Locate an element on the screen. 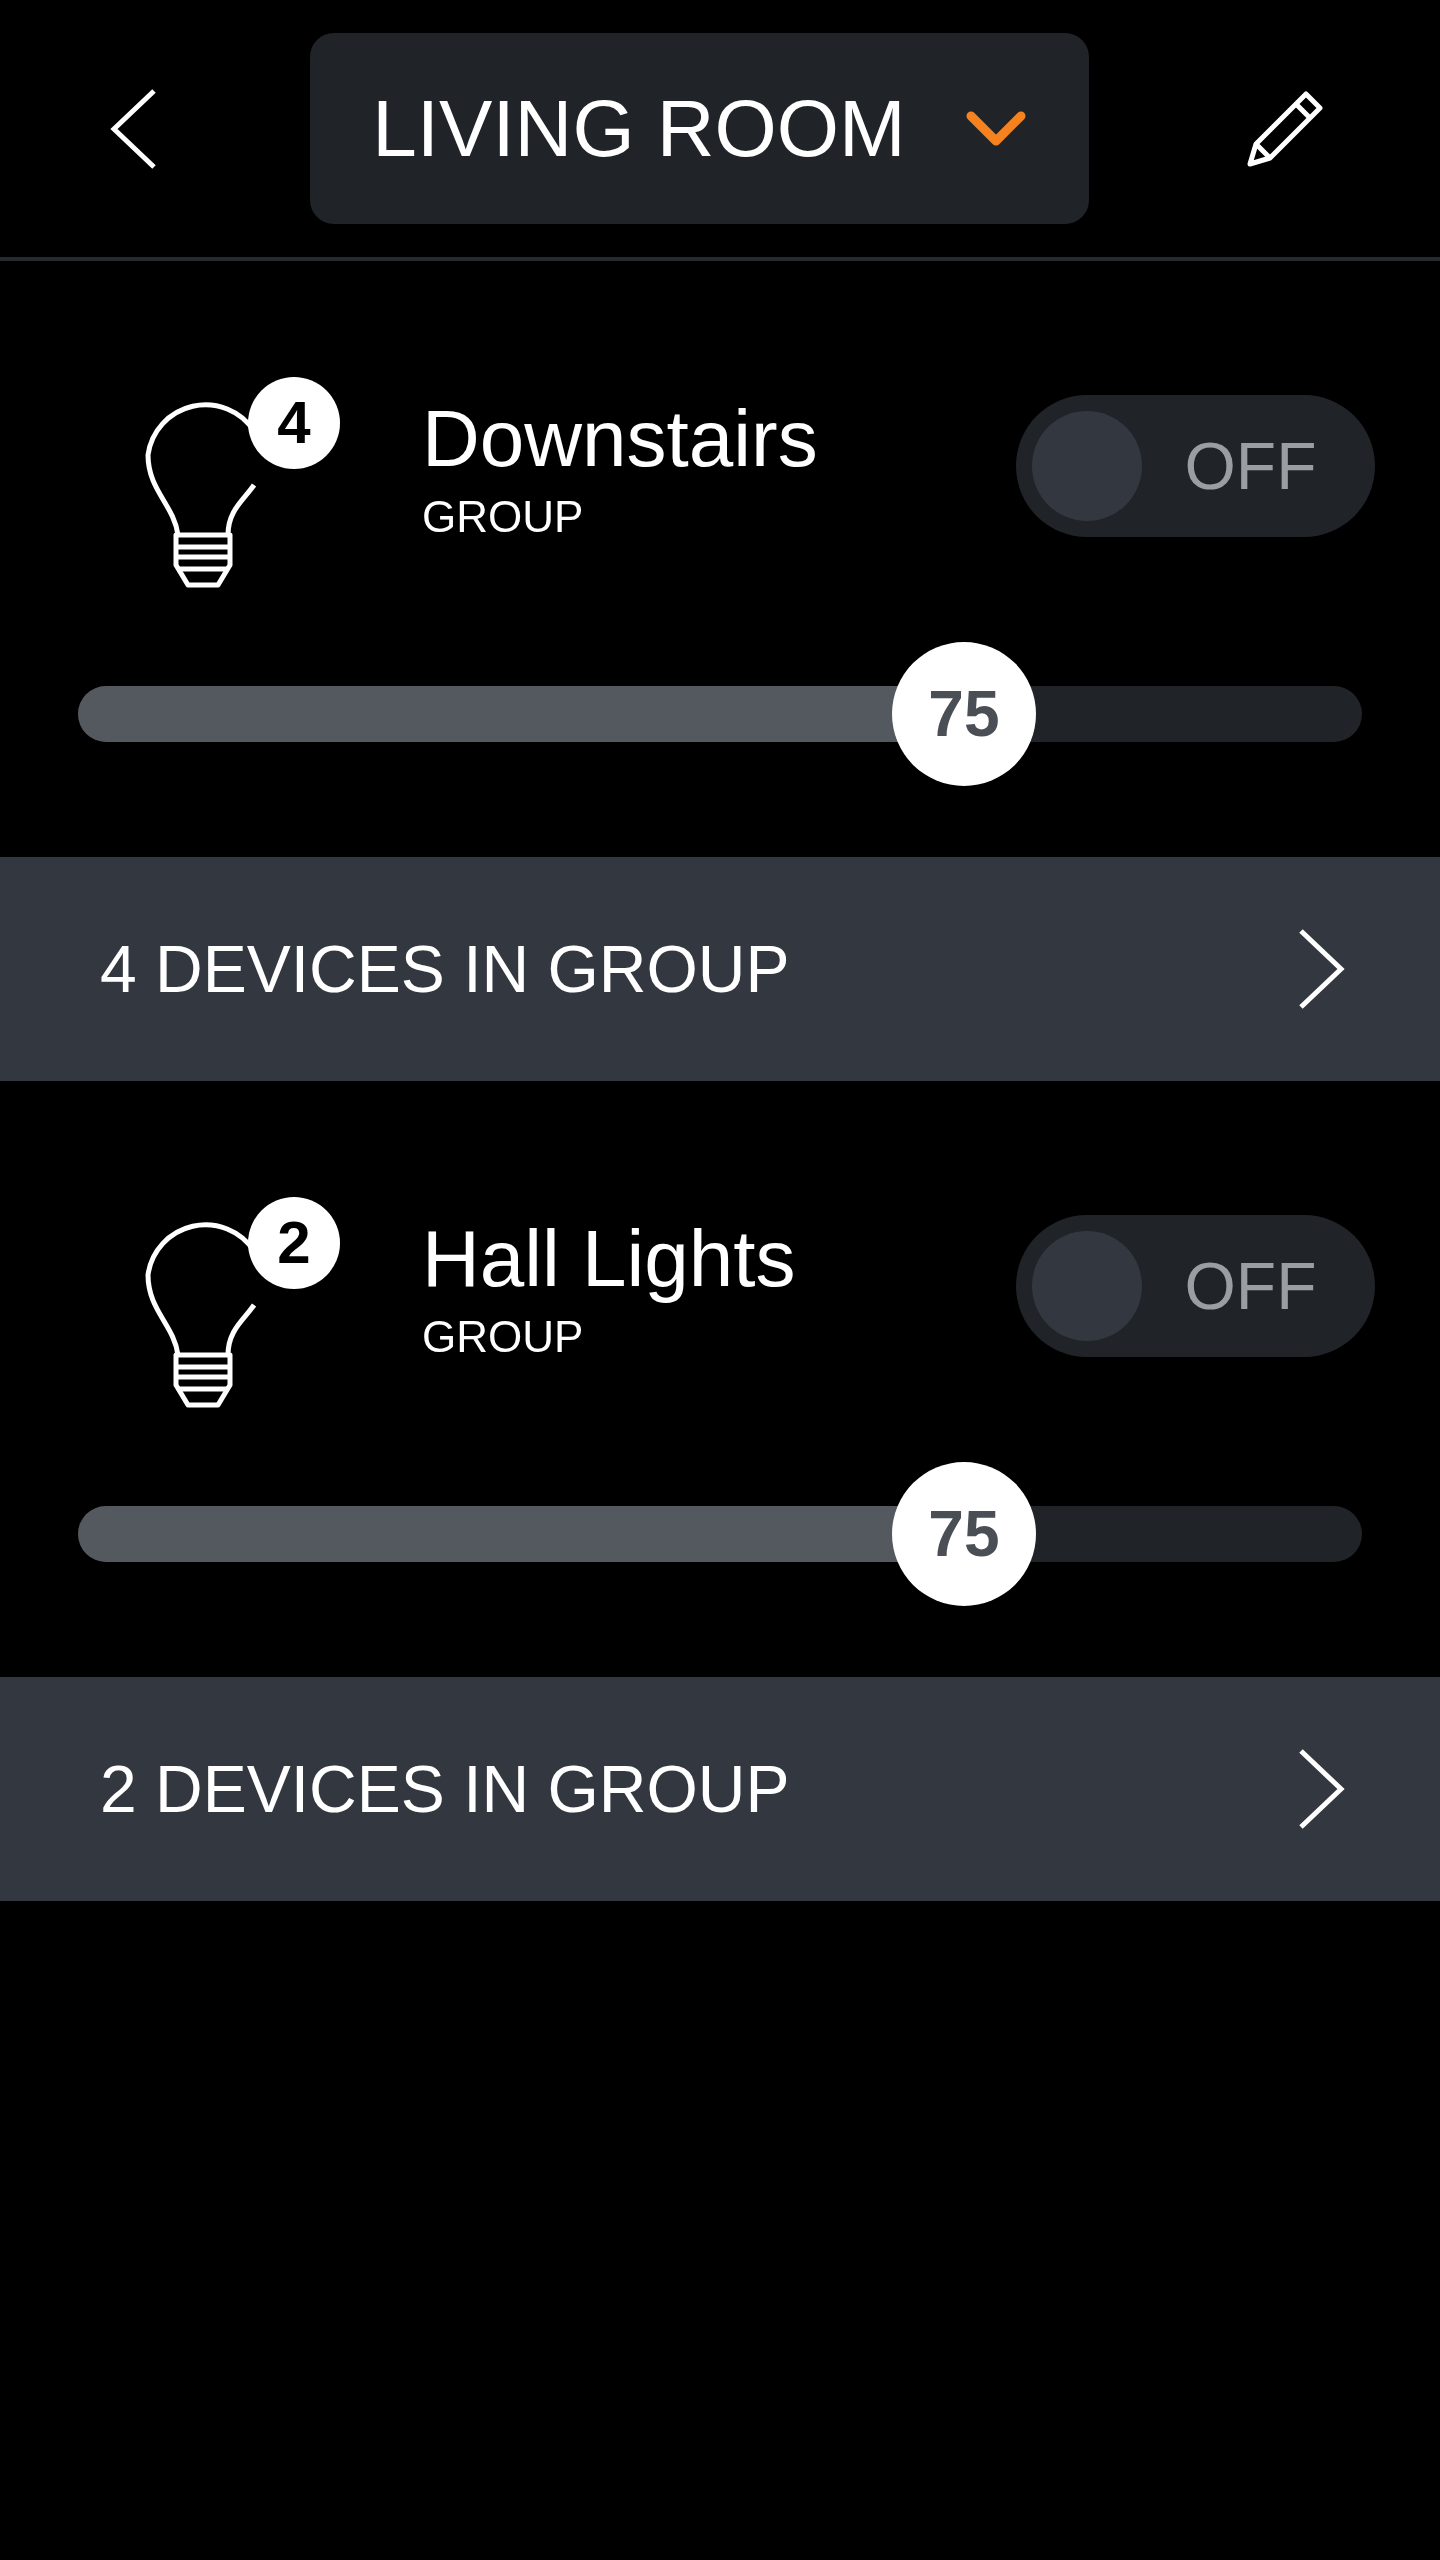 The image size is (1440, 2560). count-badge: 2 is located at coordinates (294, 1243).